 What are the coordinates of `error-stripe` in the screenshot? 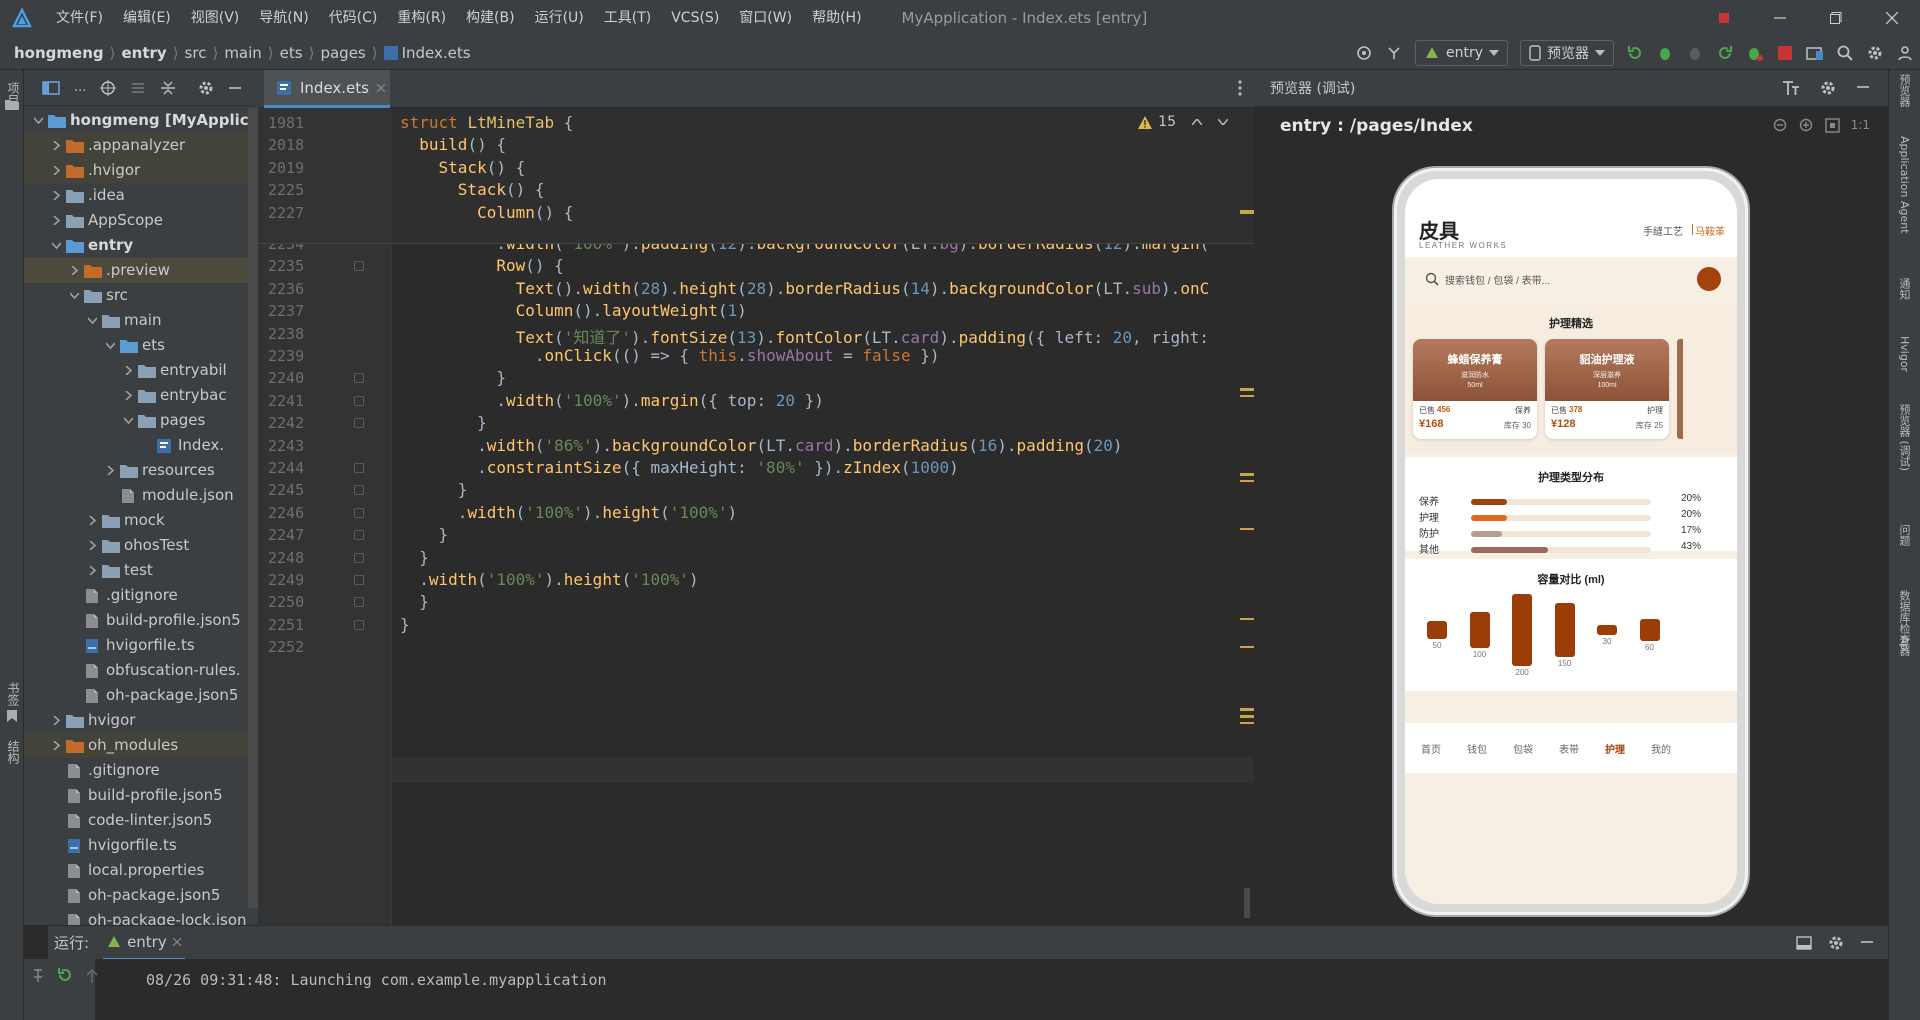 It's located at (1243, 516).